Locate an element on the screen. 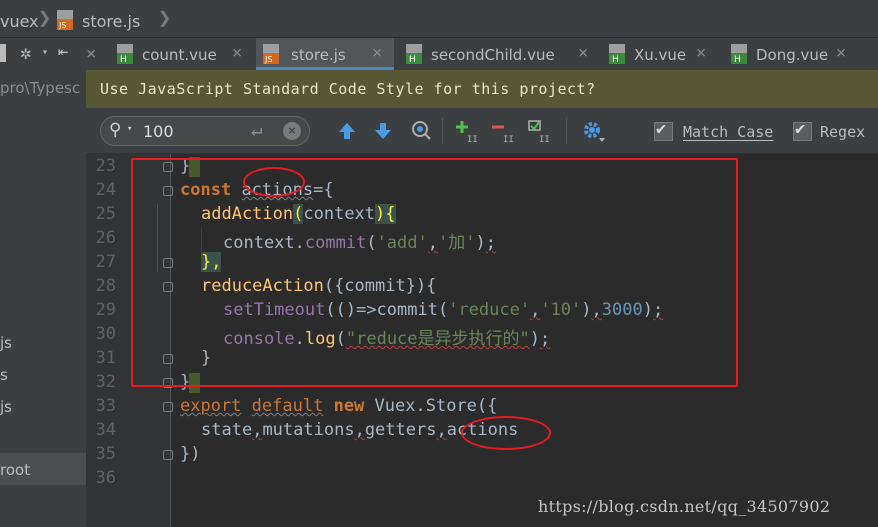 This screenshot has width=878, height=527. search-icon: ⚲ is located at coordinates (115, 130).